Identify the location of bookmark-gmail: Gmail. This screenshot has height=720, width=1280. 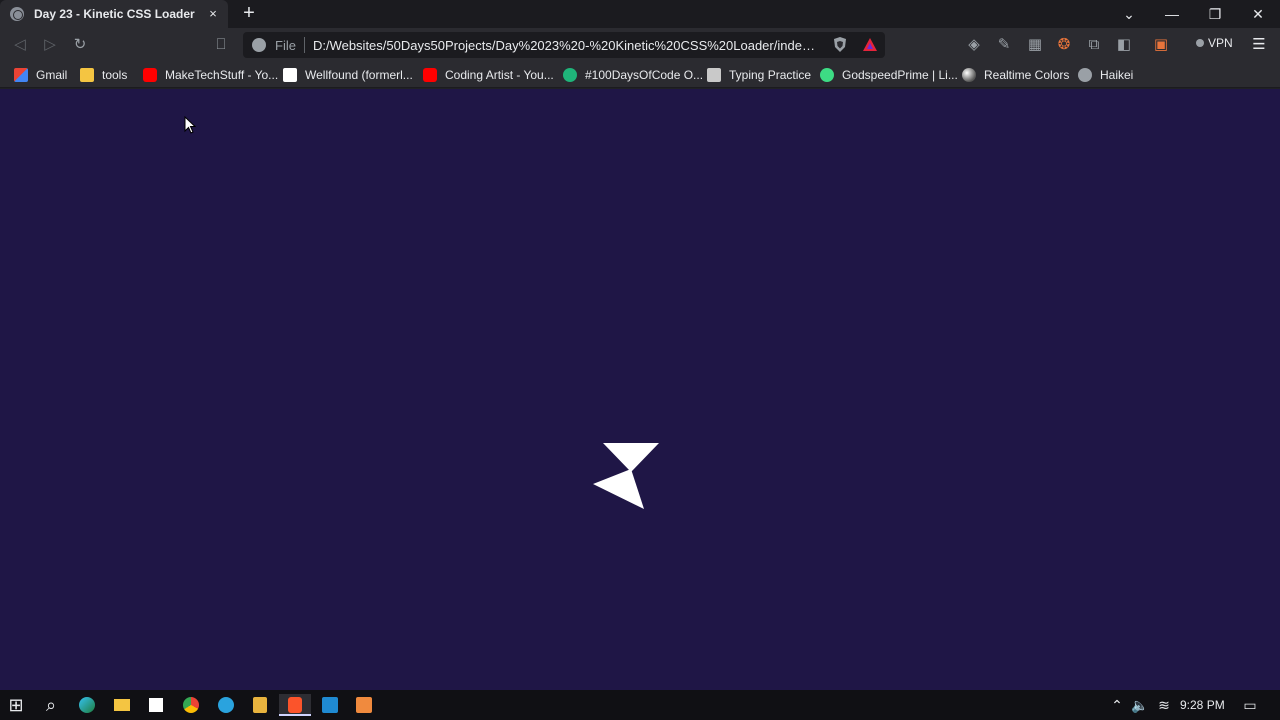
(40, 75).